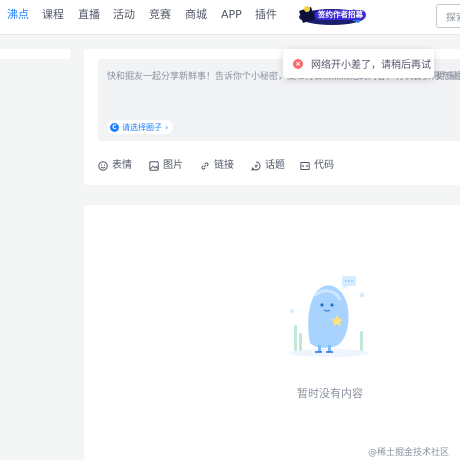 This screenshot has width=460, height=460. What do you see at coordinates (266, 15) in the screenshot?
I see `nav-item-plugins: 插件` at bounding box center [266, 15].